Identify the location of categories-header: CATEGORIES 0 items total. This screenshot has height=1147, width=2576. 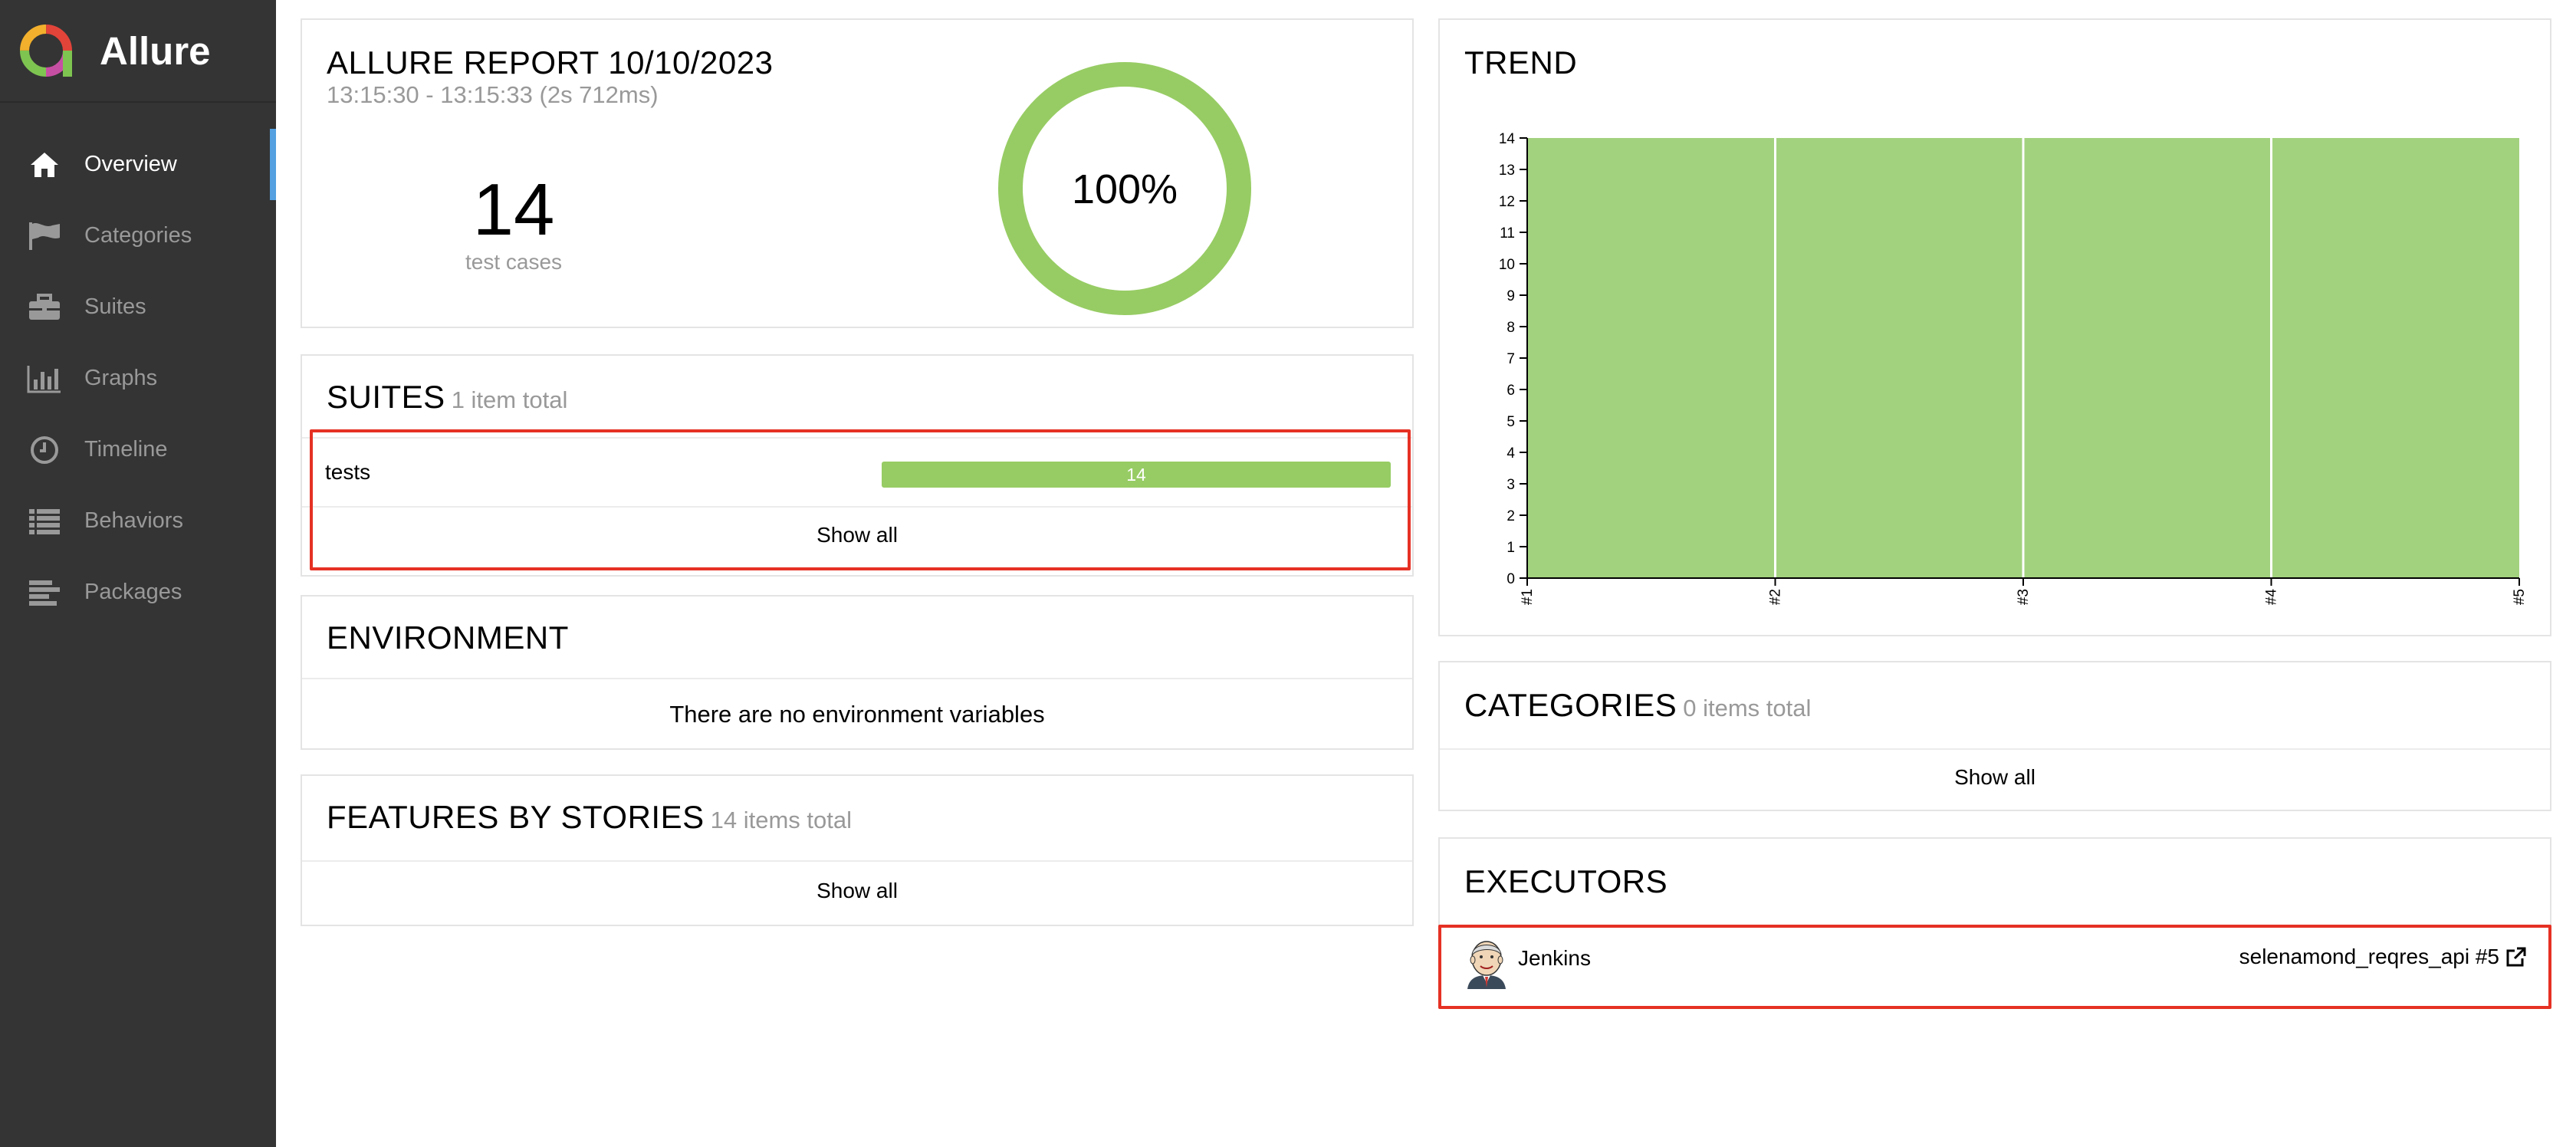
(1638, 705).